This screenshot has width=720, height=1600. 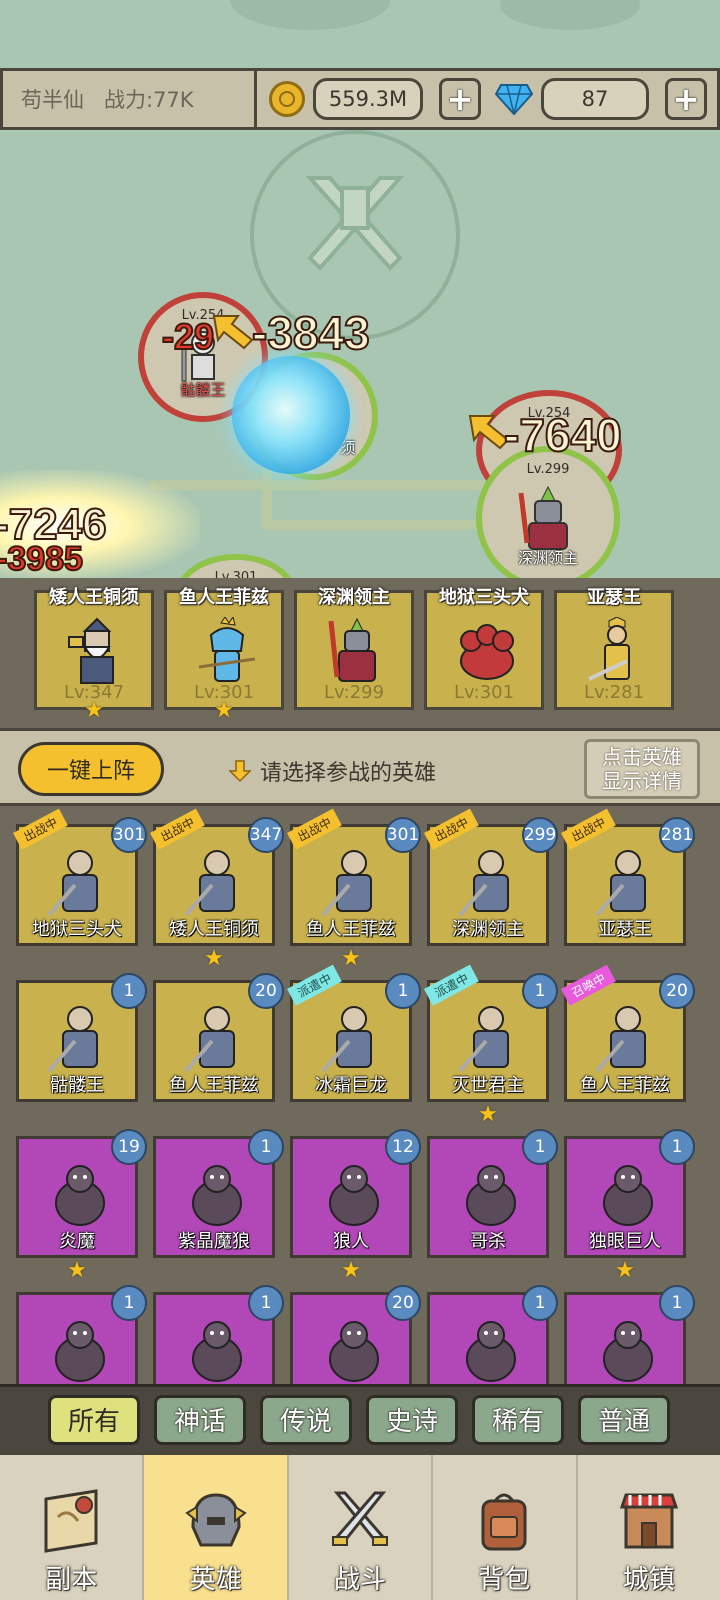 I want to click on hero-status-tag: 召唤中, so click(x=588, y=985).